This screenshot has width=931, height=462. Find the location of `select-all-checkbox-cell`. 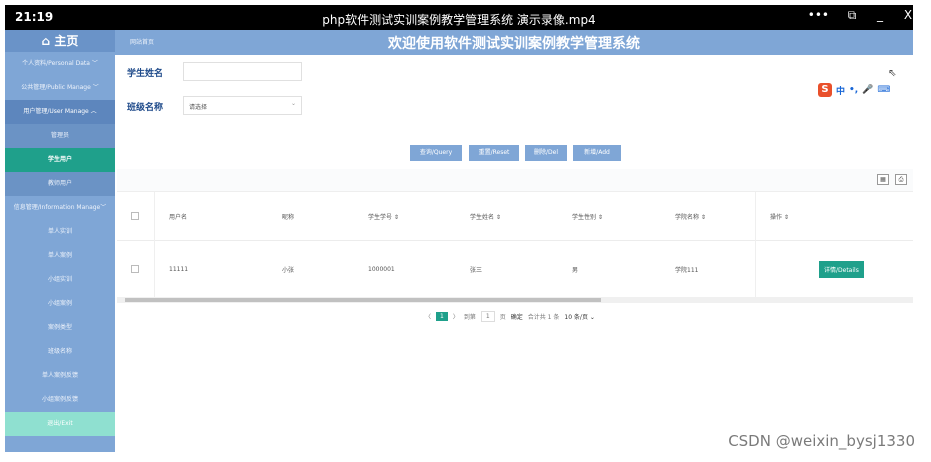

select-all-checkbox-cell is located at coordinates (135, 216).